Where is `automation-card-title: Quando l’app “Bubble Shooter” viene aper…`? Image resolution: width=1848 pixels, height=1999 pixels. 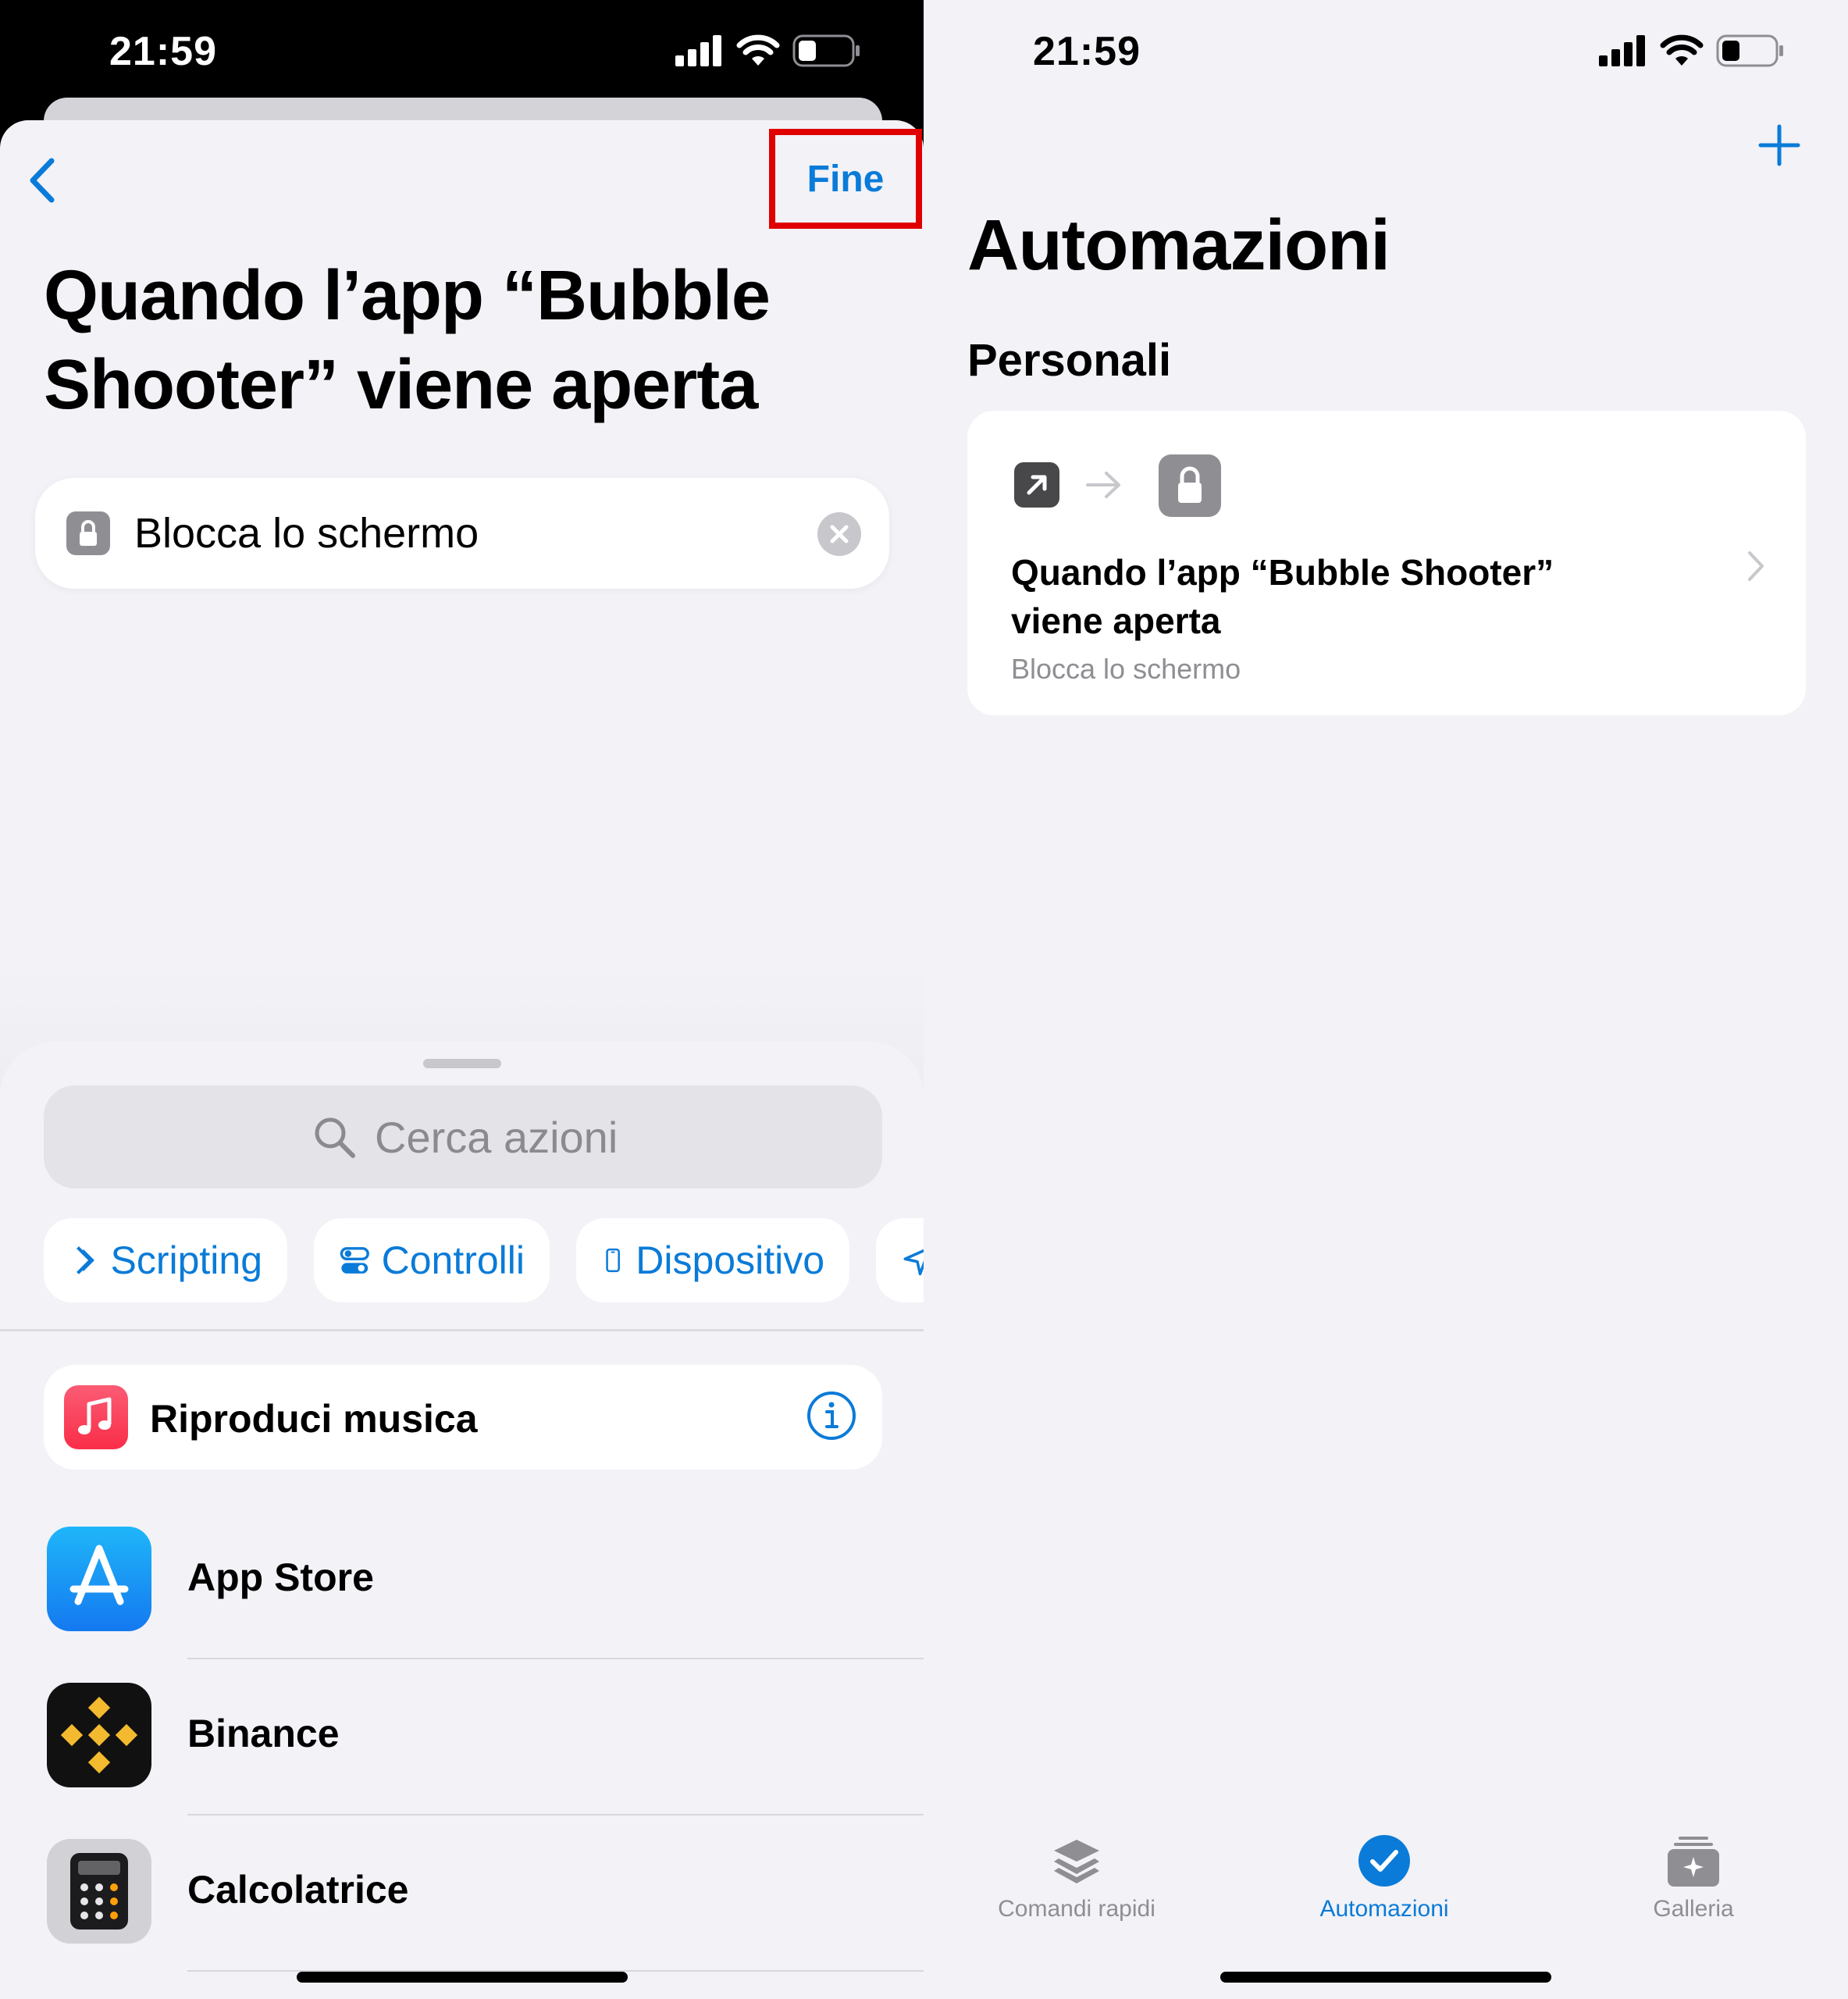 automation-card-title: Quando l’app “Bubble Shooter” viene aper… is located at coordinates (1282, 596).